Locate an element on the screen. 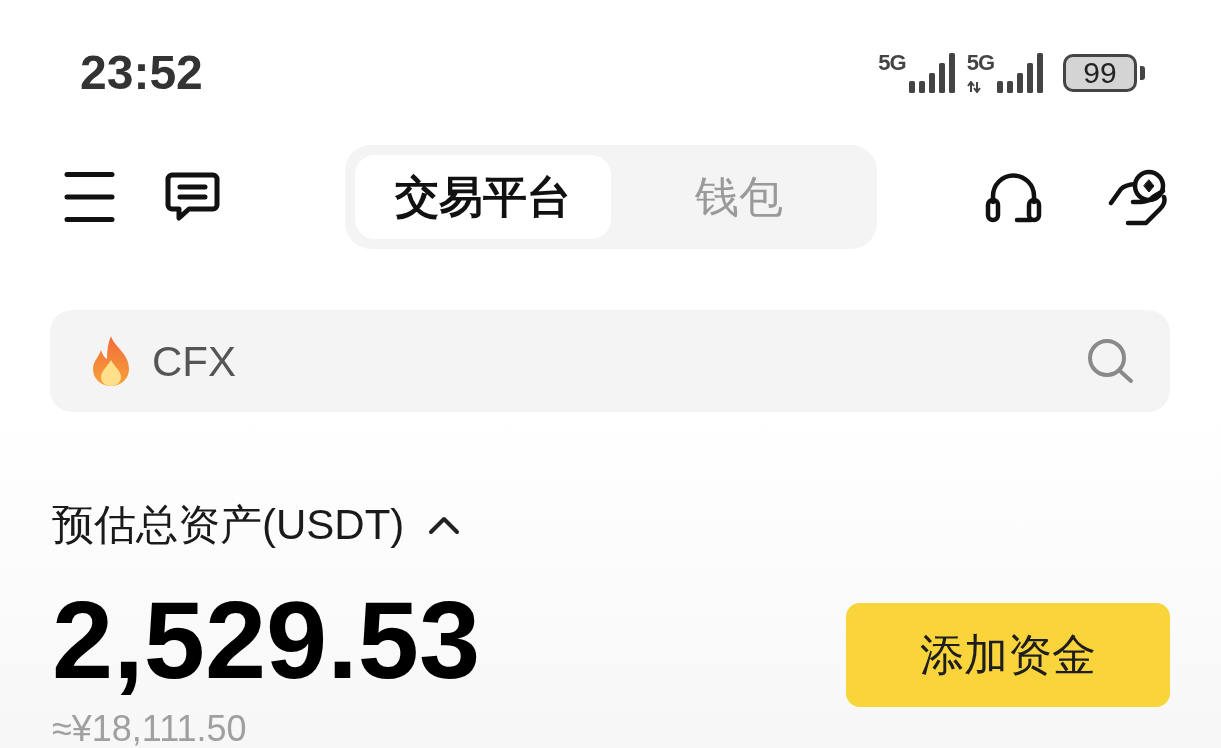 The width and height of the screenshot is (1221, 748). search-field: CFX is located at coordinates (611, 361).